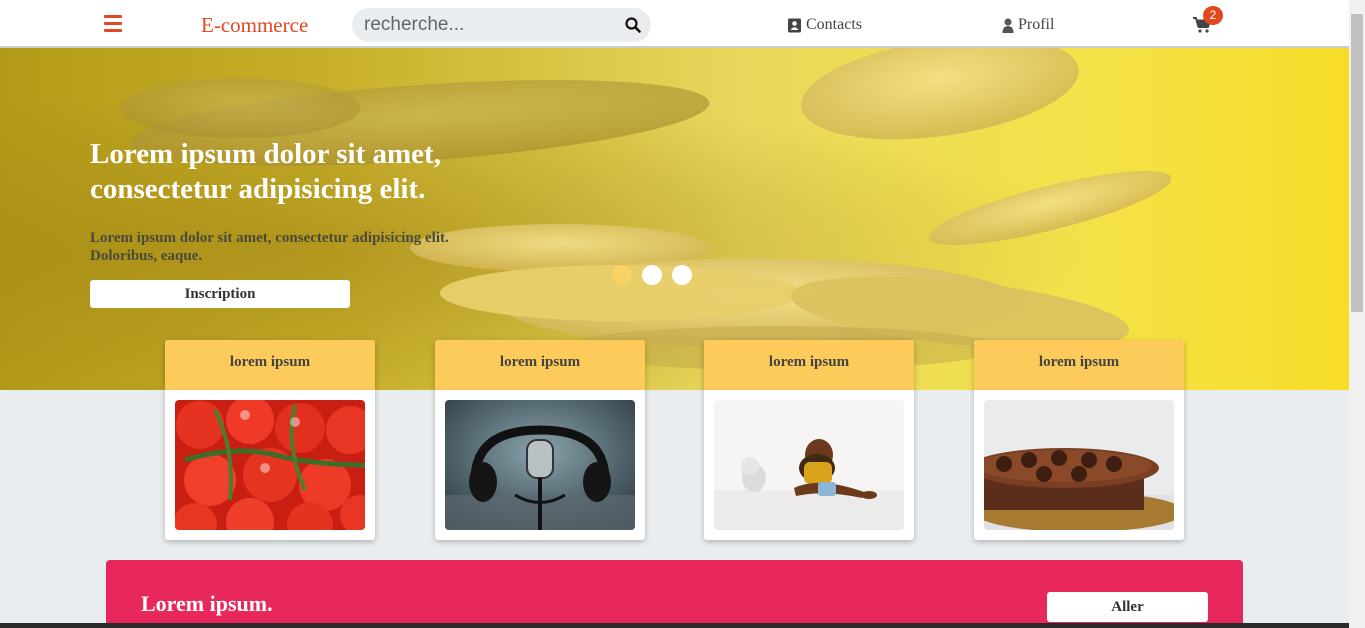 The width and height of the screenshot is (1365, 628). I want to click on user-icon, so click(1008, 25).